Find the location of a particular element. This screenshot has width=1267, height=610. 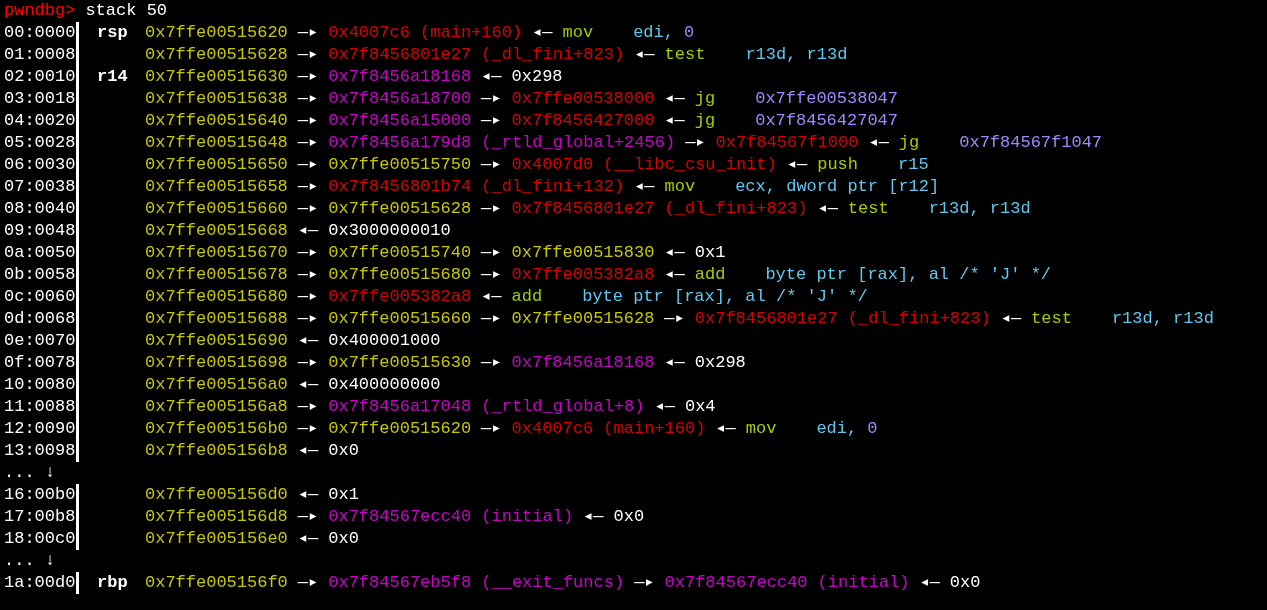

stack-address: 0x7ffe00515670 is located at coordinates (216, 253).